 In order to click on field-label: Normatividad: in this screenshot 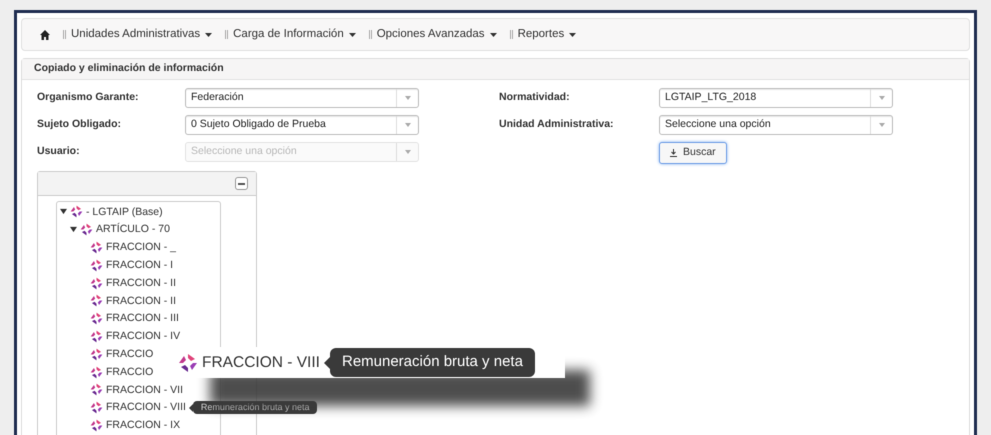, I will do `click(535, 98)`.